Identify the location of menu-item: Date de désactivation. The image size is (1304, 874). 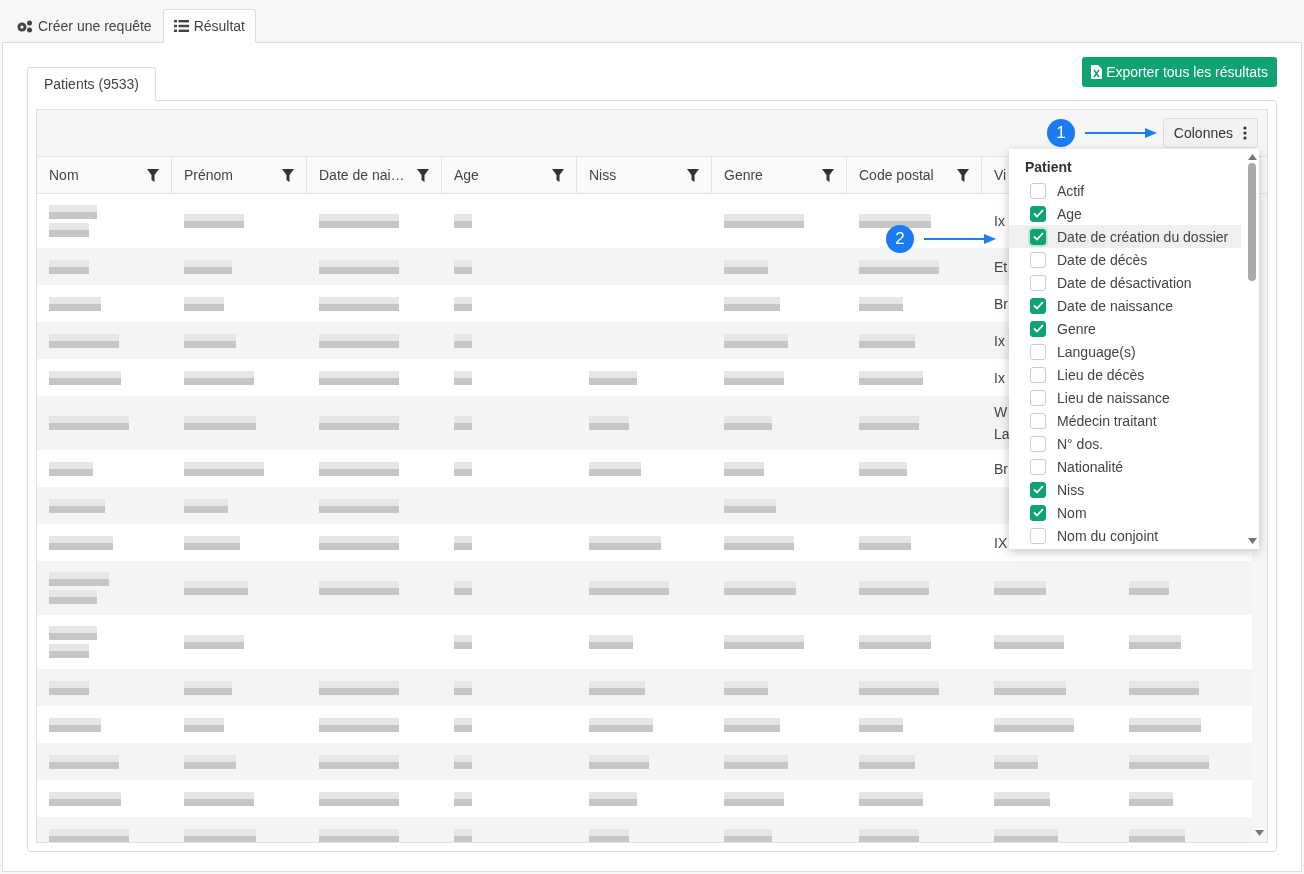
(1125, 282).